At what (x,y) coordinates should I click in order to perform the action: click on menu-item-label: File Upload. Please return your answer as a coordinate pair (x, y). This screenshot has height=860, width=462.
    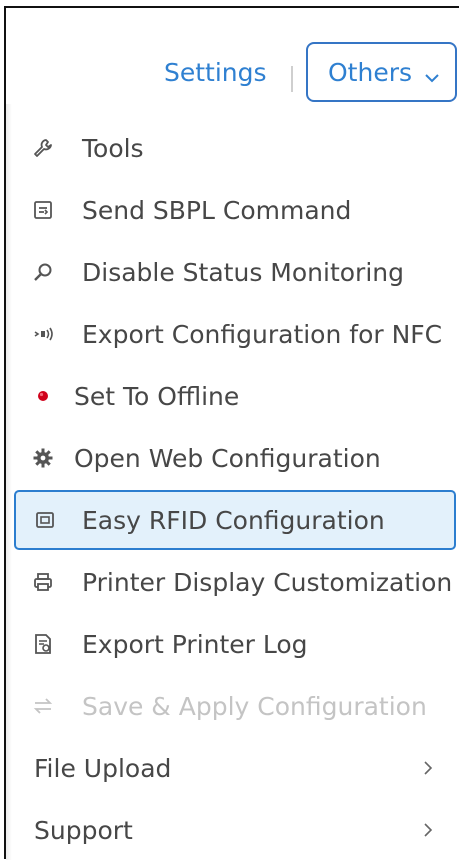
    Looking at the image, I should click on (103, 768).